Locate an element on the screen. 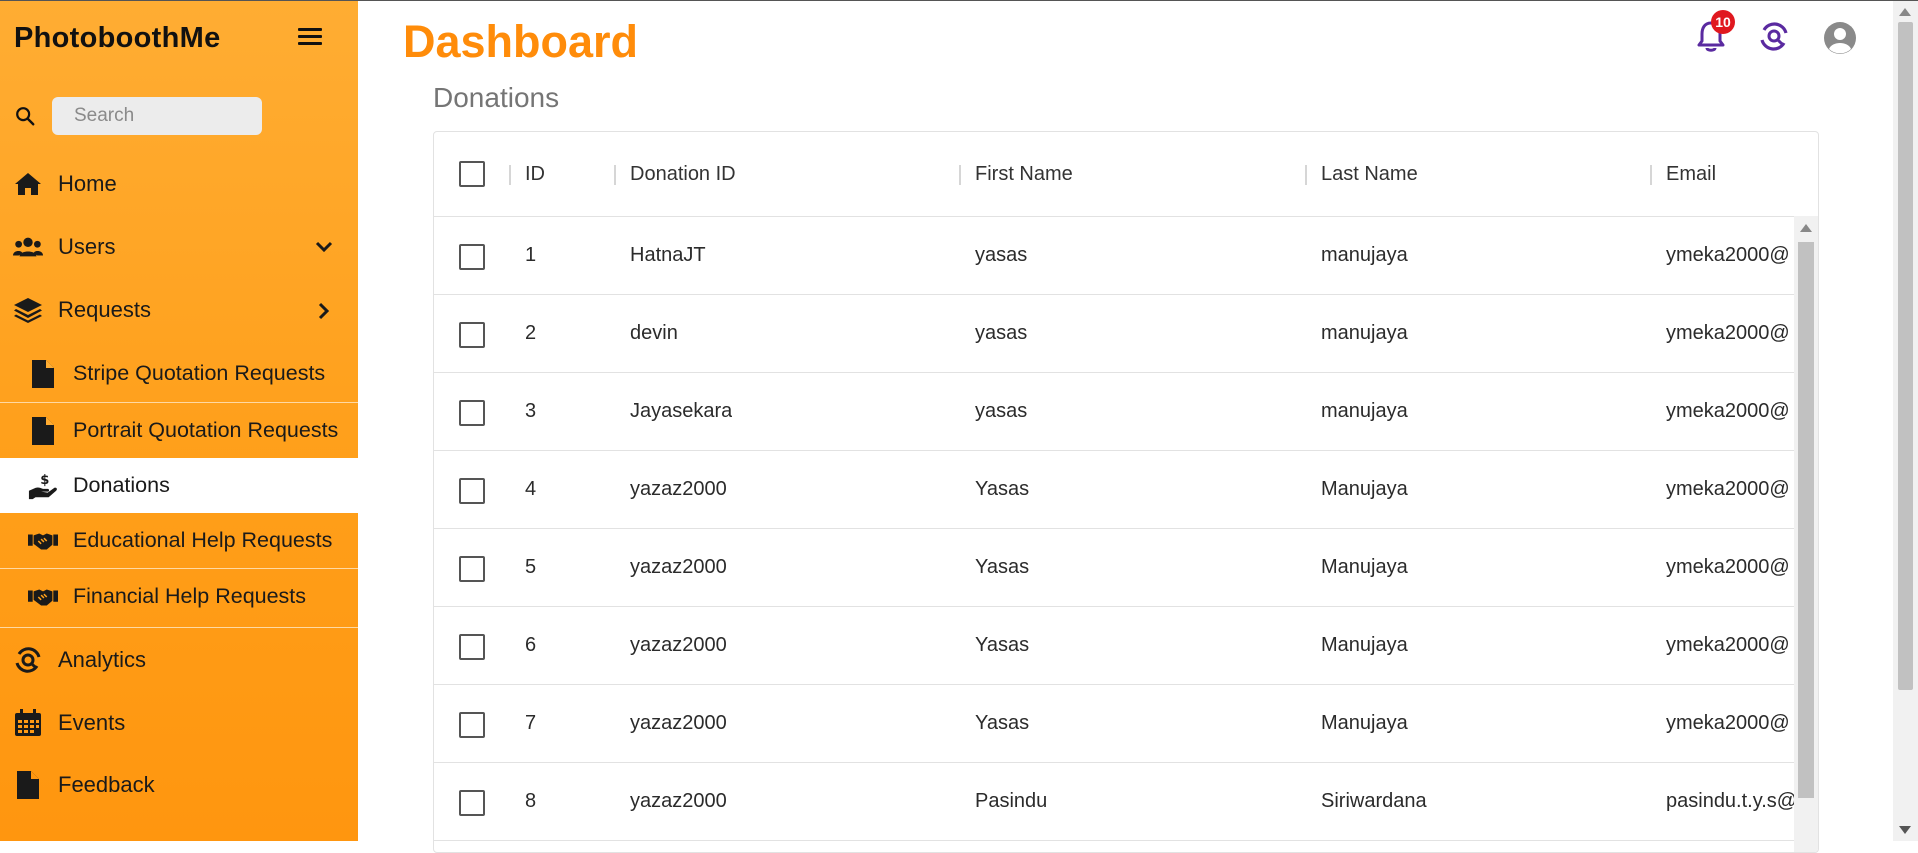 The image size is (1918, 853). table-row: 2 devin yasas manujaya ymeka2000@ is located at coordinates (1114, 334).